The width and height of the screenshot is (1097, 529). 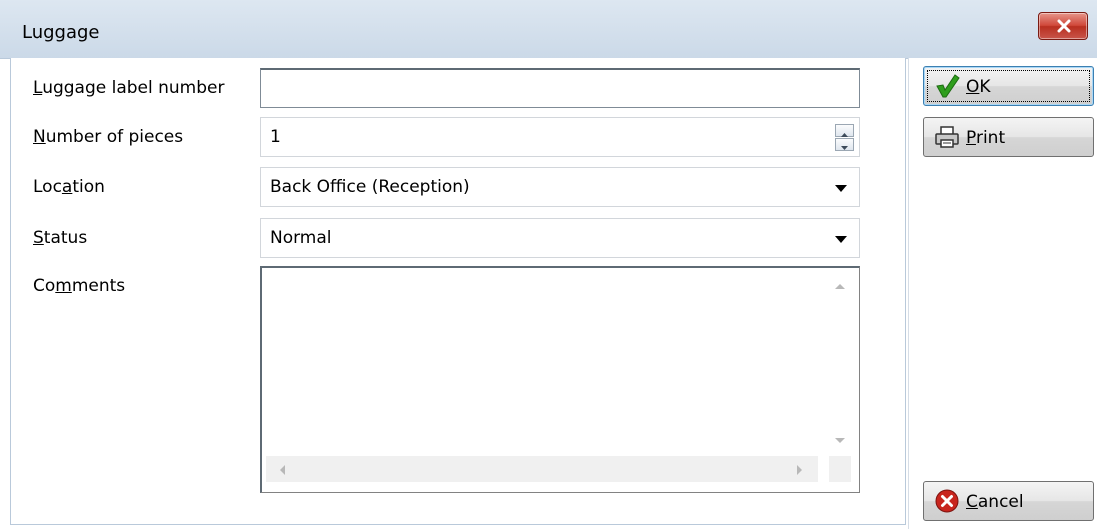 I want to click on spin-down-button, so click(x=844, y=144).